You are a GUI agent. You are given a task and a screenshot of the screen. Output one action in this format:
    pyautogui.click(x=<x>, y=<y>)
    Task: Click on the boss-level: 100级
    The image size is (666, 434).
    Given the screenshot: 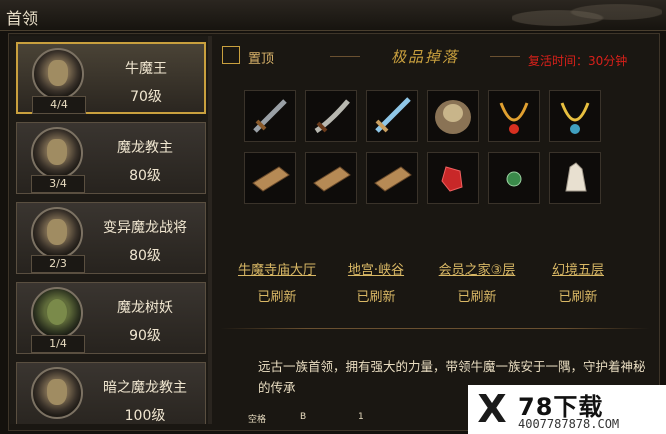 What is the action you would take?
    pyautogui.click(x=145, y=416)
    